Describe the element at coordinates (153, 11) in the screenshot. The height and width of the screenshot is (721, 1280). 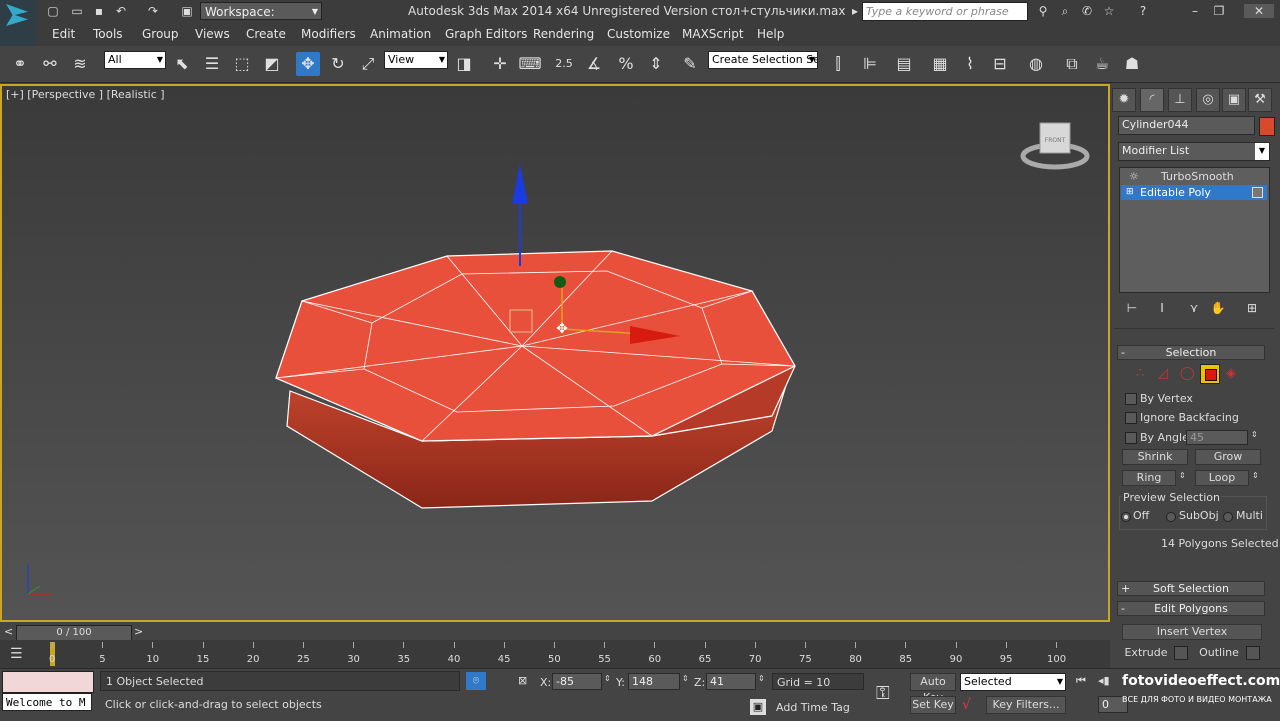
I see `redo-icon: ↷` at that location.